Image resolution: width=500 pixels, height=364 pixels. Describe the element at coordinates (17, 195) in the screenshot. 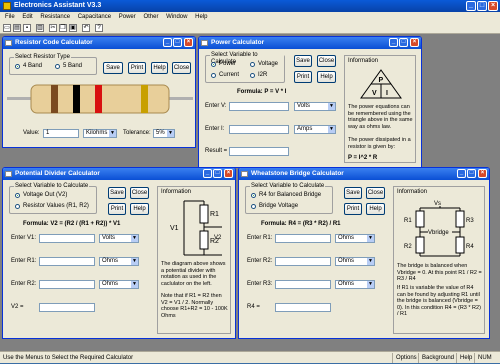

I see `voltage-out-radio` at that location.